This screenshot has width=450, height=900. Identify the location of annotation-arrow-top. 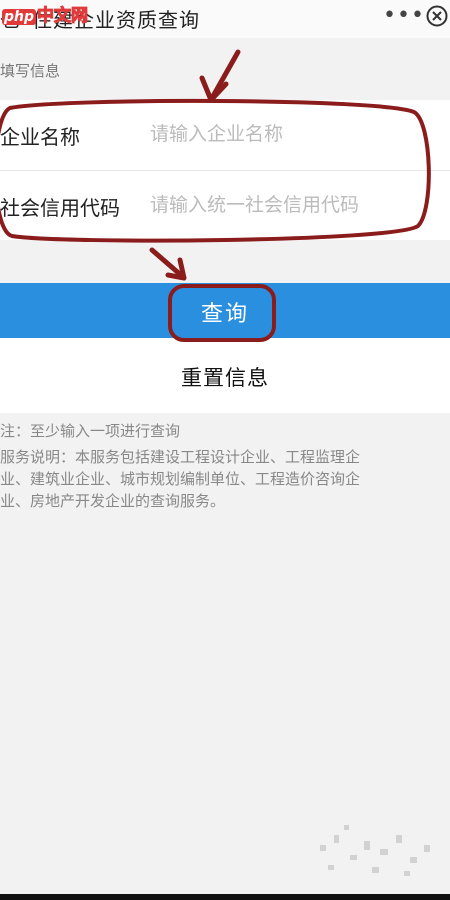
(225, 75).